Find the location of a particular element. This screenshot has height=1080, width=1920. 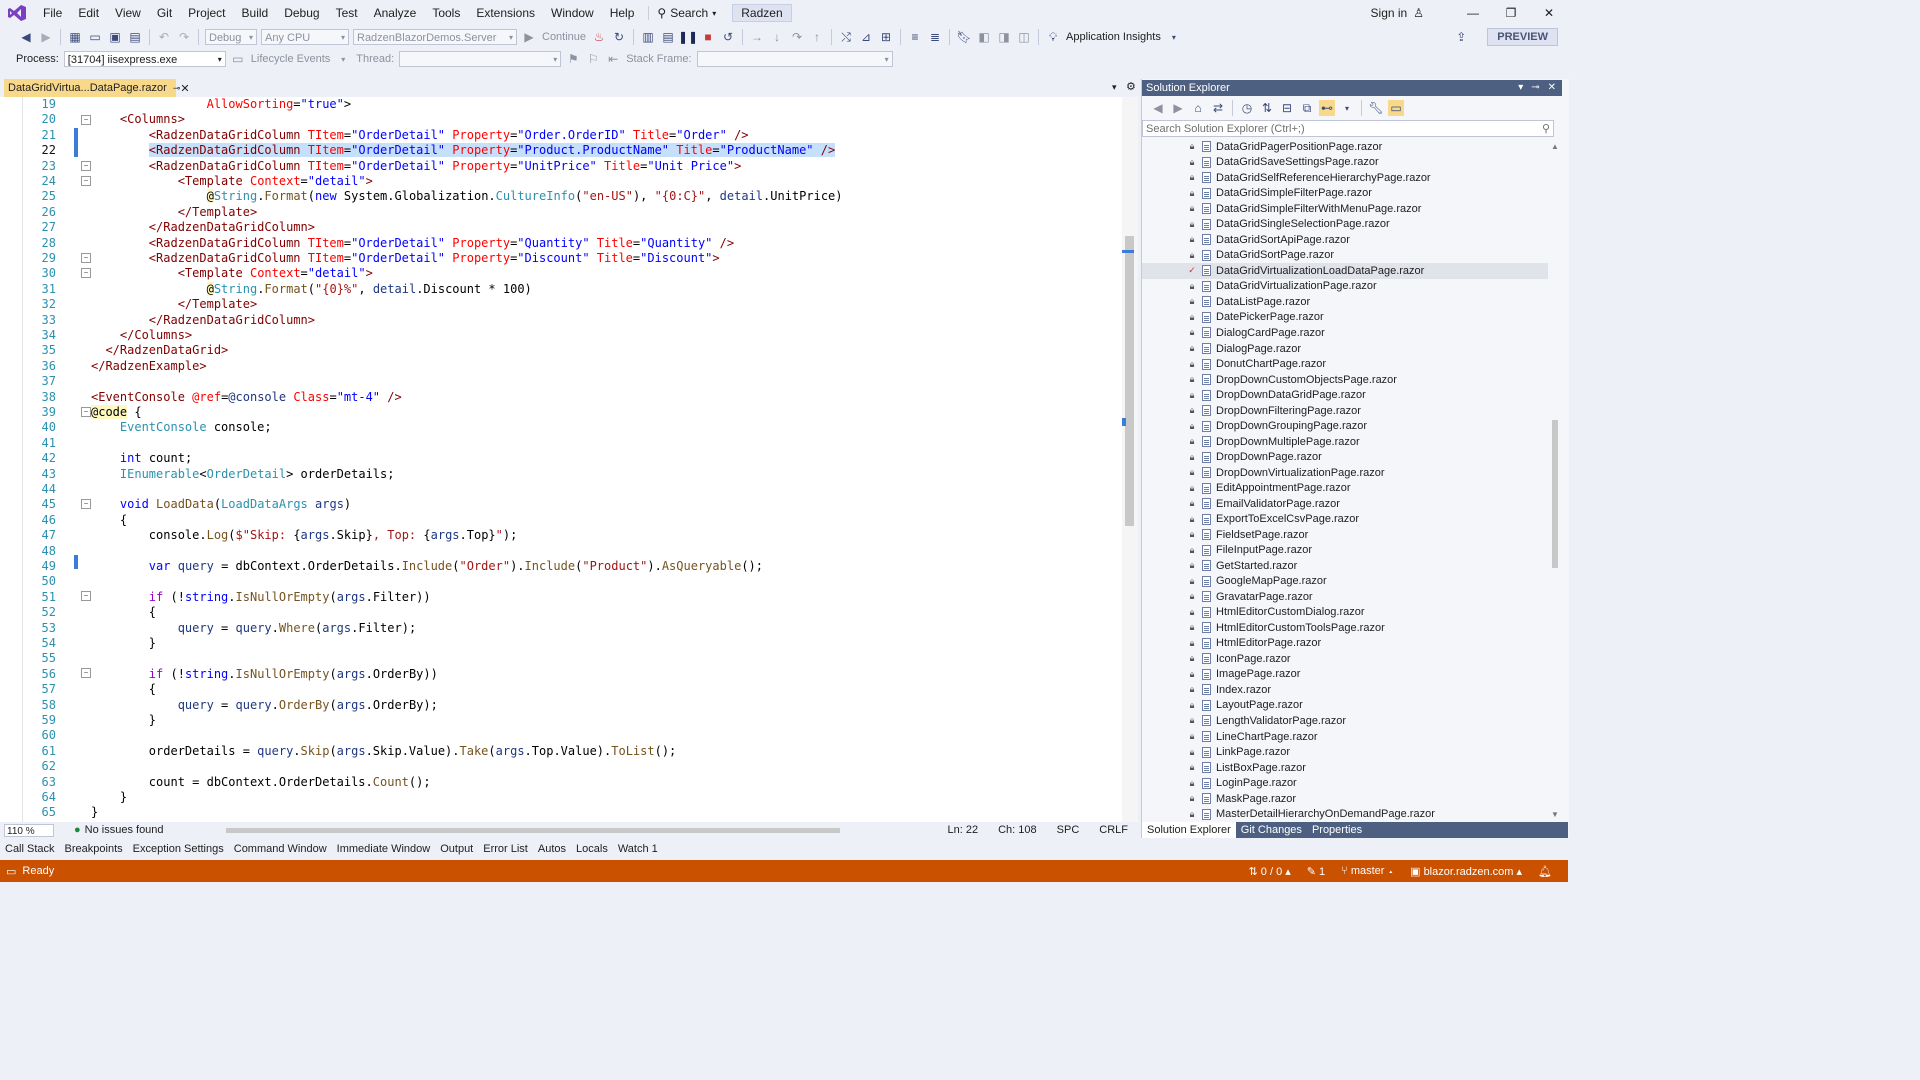

solution-file-item: 🔒︎ LengthValidatorPage.razor is located at coordinates (1345, 721).